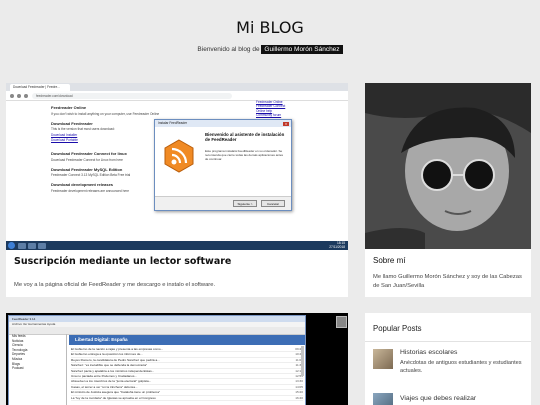  What do you see at coordinates (11, 245) in the screenshot?
I see `windows-start-icon` at bounding box center [11, 245].